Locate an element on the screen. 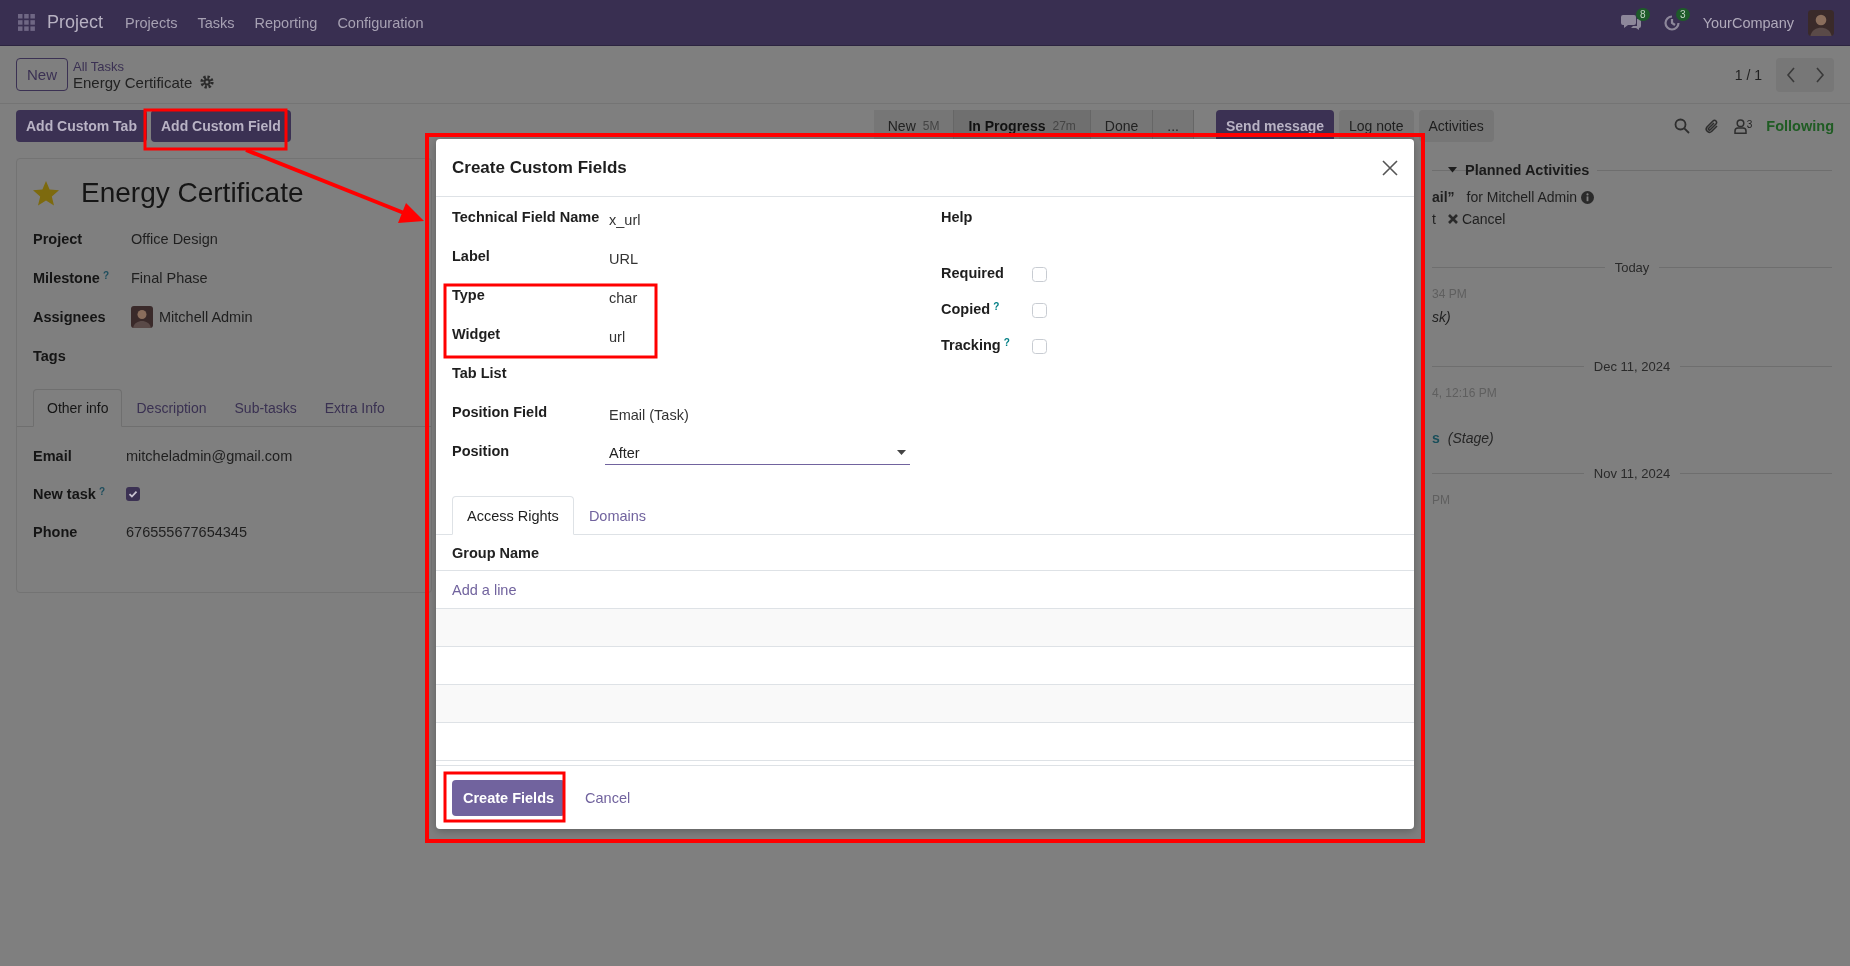  user-avatar is located at coordinates (1821, 22).